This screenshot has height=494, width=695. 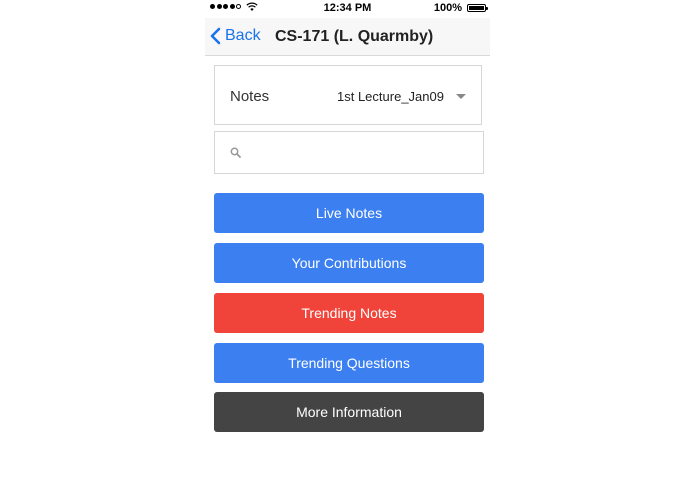 I want to click on your-contributions-label: Your Contributions, so click(x=349, y=263).